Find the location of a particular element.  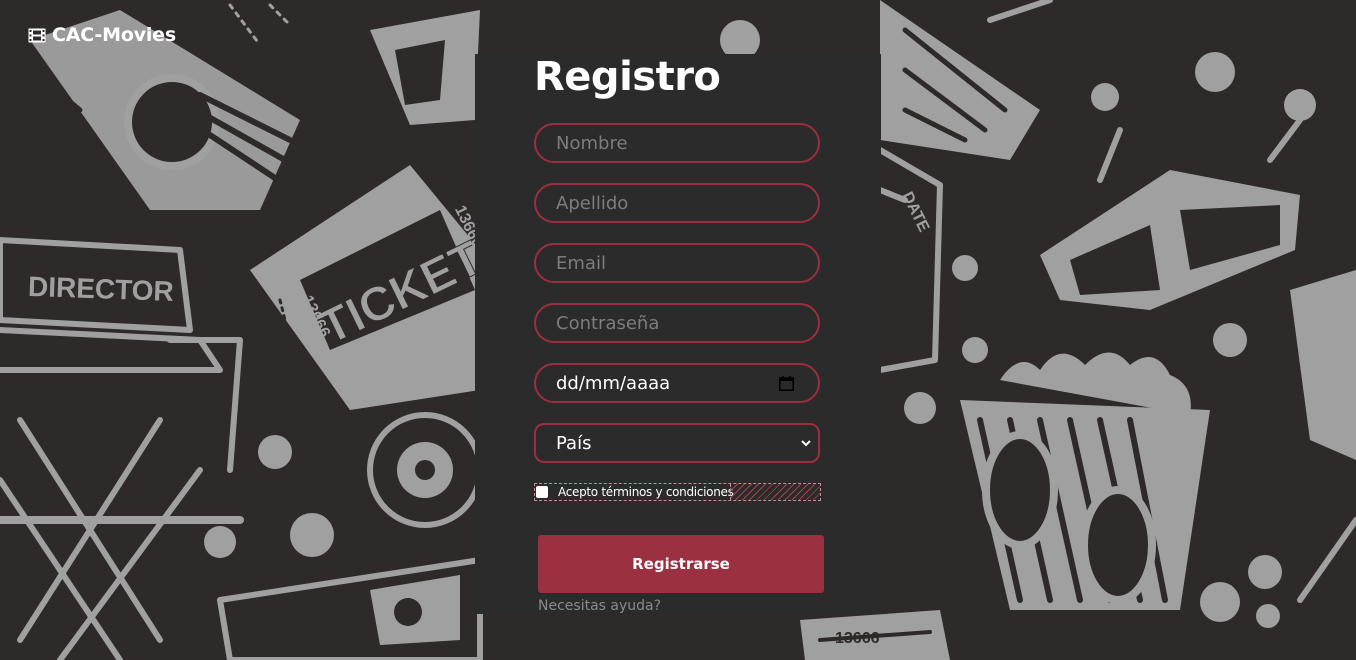

nombre-placeholder: Nombre is located at coordinates (592, 143).